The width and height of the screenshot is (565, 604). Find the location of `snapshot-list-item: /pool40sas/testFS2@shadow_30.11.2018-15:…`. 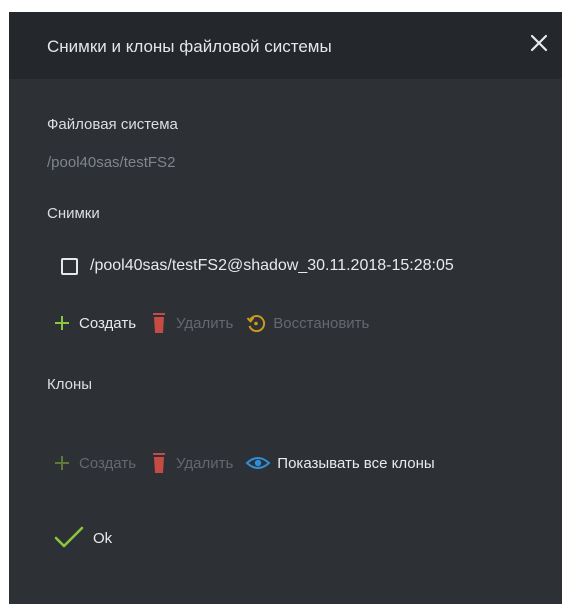

snapshot-list-item: /pool40sas/testFS2@shadow_30.11.2018-15:… is located at coordinates (257, 266).